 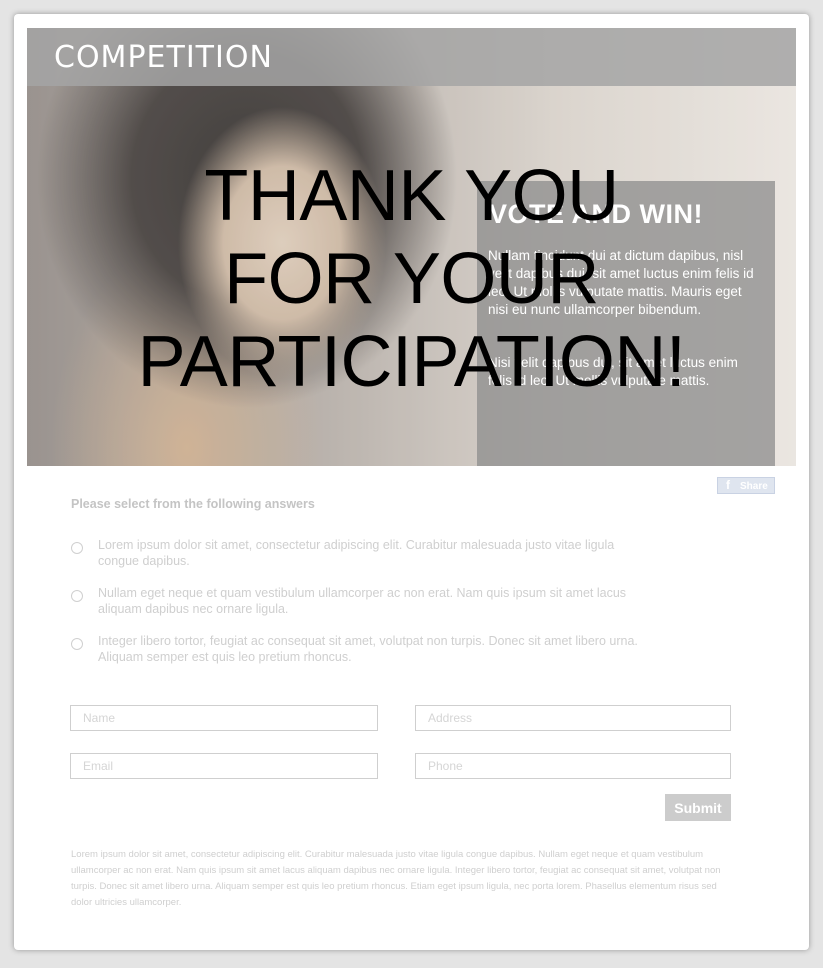 What do you see at coordinates (573, 766) in the screenshot?
I see `phone-field` at bounding box center [573, 766].